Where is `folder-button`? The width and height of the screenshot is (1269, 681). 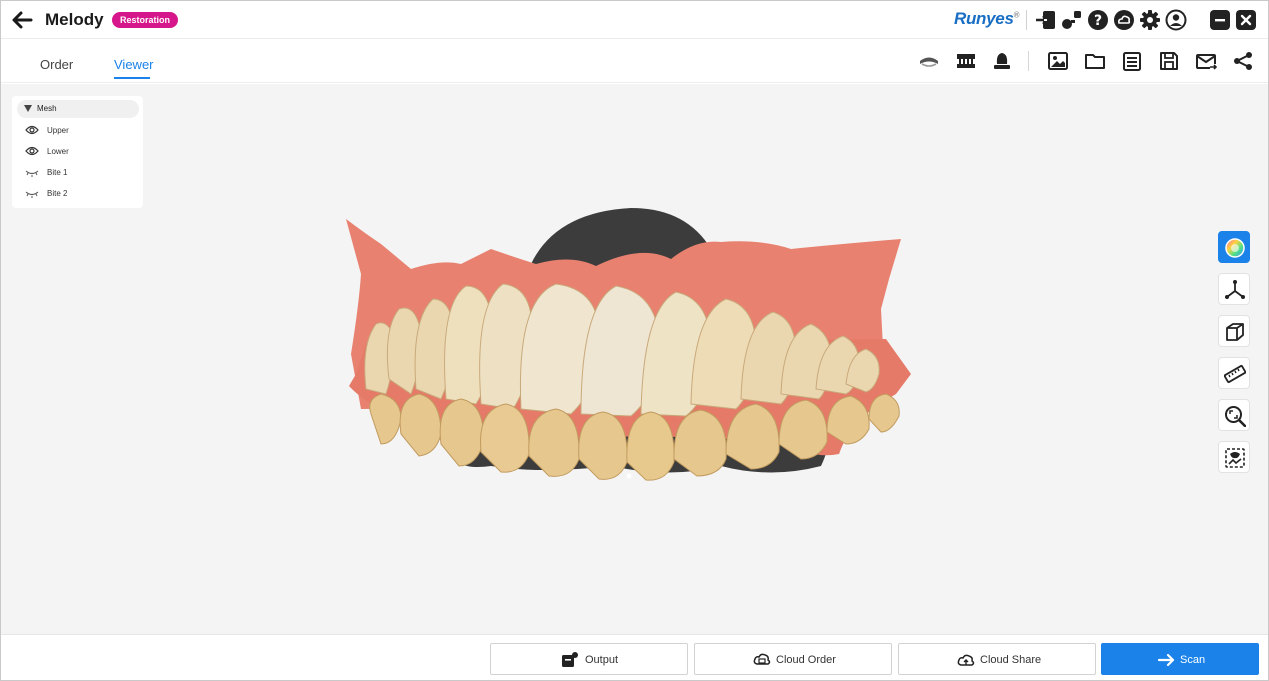
folder-button is located at coordinates (1095, 61).